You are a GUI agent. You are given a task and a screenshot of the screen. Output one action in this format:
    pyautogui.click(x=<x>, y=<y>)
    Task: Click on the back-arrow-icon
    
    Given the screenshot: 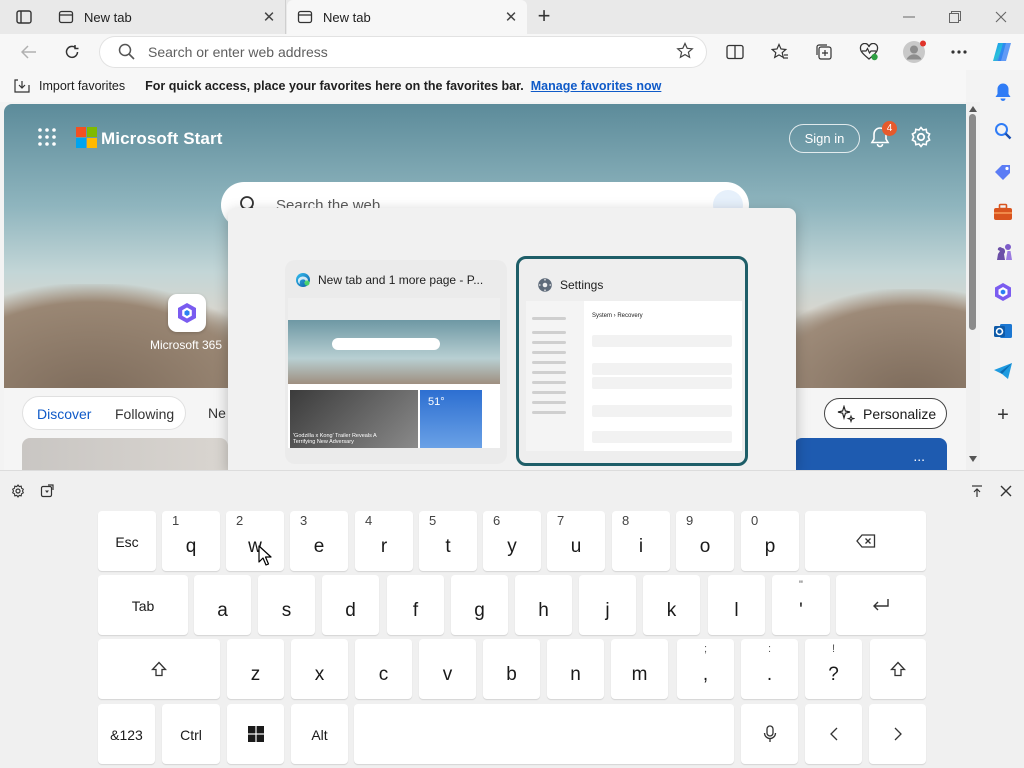 What is the action you would take?
    pyautogui.click(x=29, y=52)
    